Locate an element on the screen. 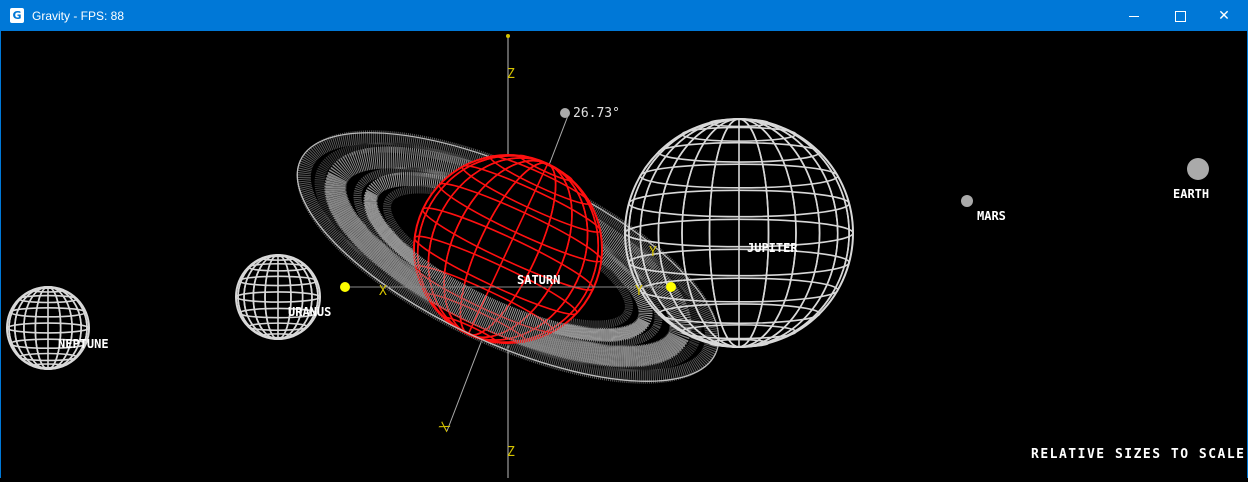 This screenshot has height=482, width=1248. minimize-icon is located at coordinates (1134, 16).